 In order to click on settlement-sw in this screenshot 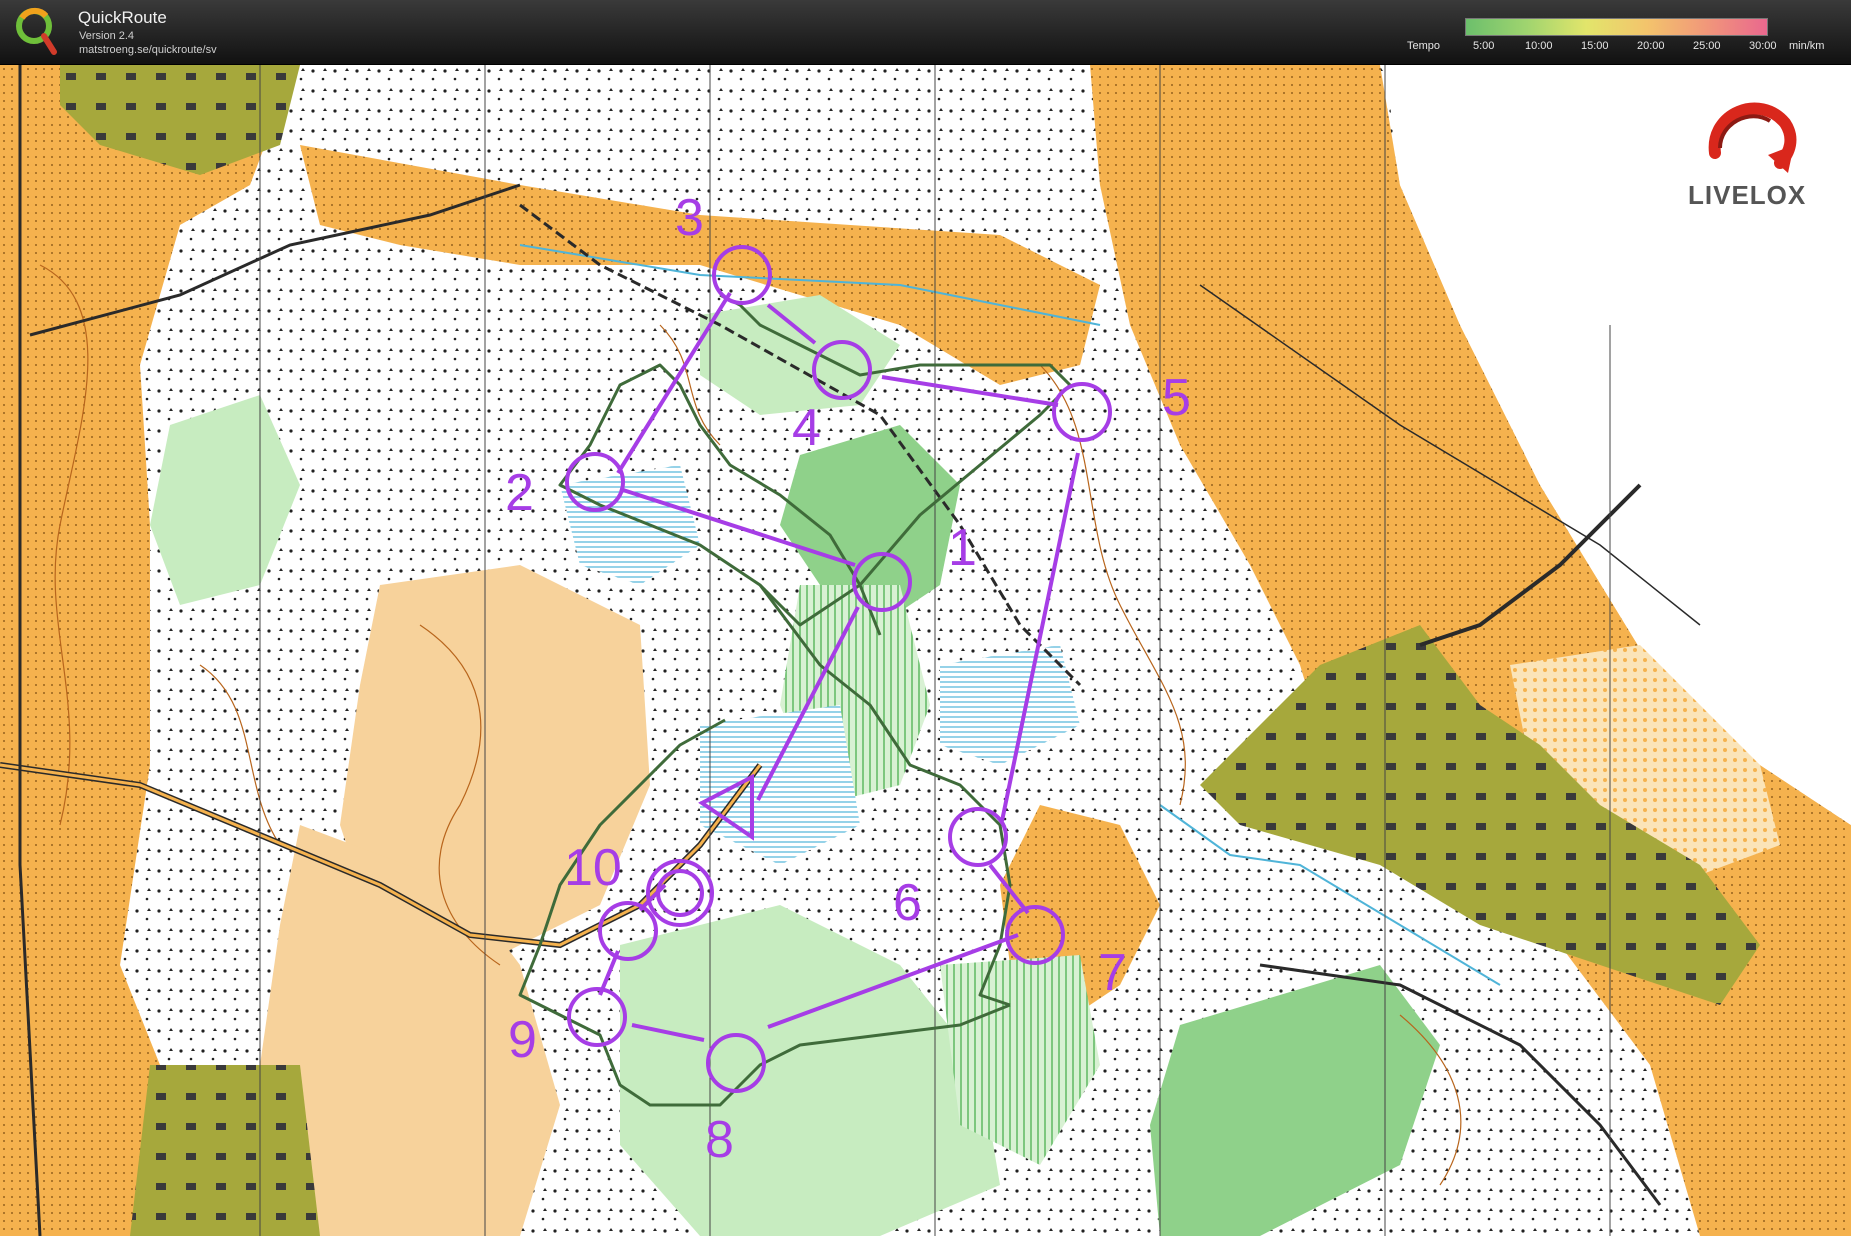, I will do `click(225, 1150)`.